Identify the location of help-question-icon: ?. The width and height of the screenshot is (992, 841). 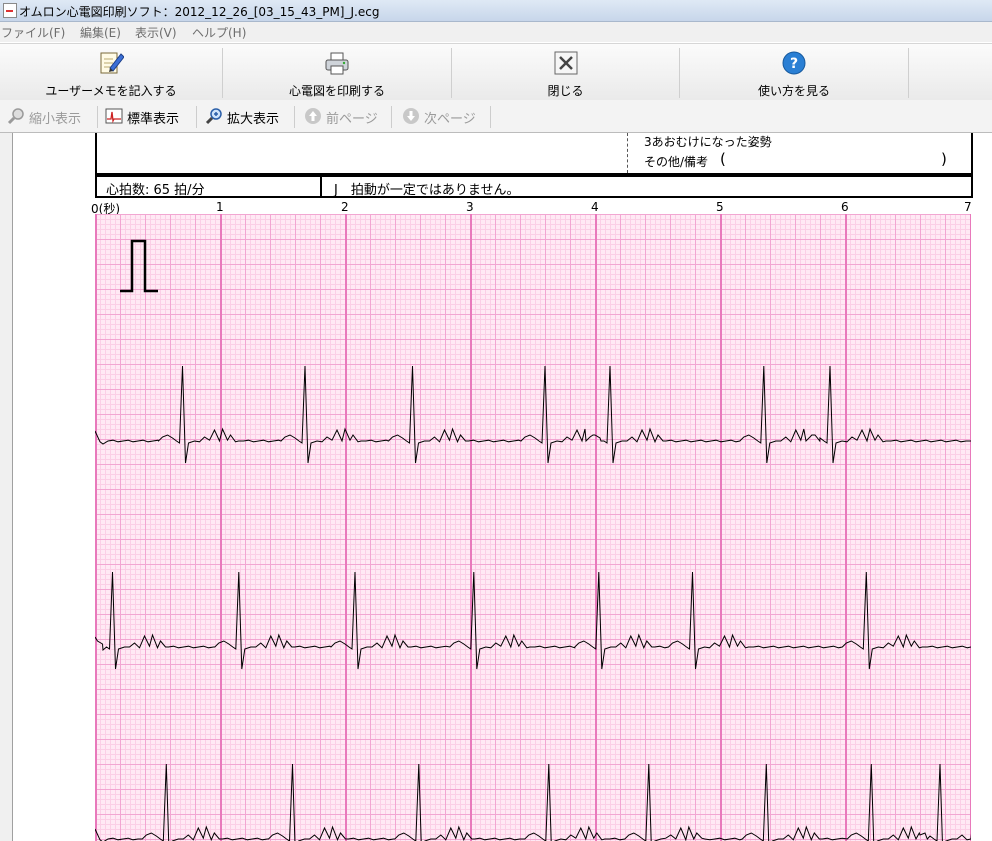
(794, 63).